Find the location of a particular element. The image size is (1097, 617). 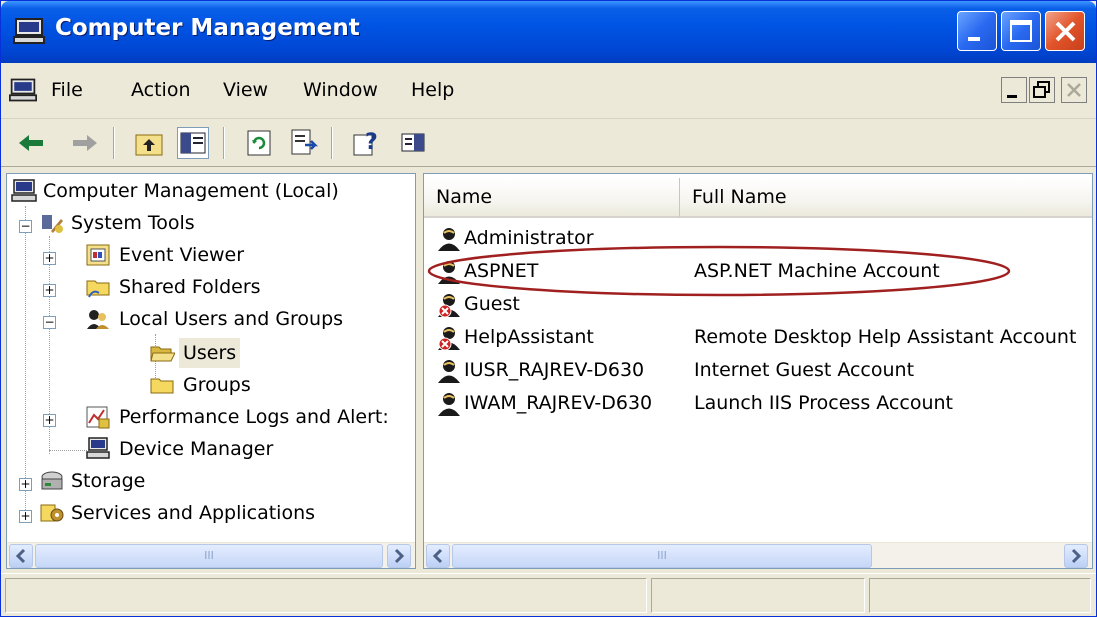

shared-folder-icon is located at coordinates (98, 289).